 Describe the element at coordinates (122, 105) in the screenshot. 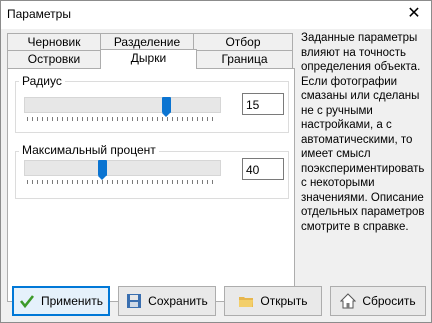

I see `radius-slider-track` at that location.